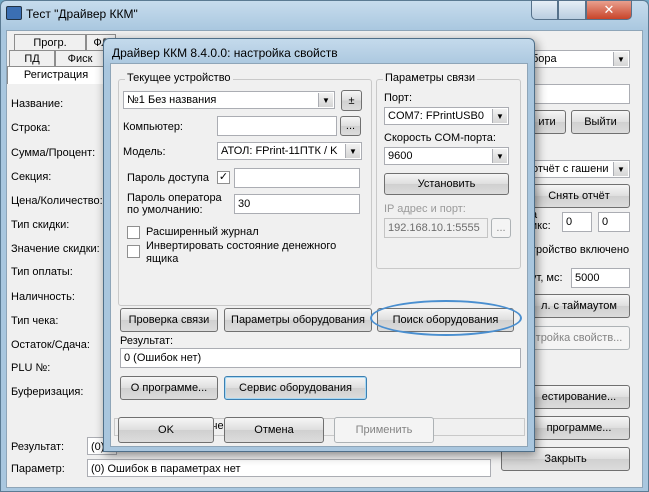  What do you see at coordinates (446, 156) in the screenshot?
I see `speed-combo: 9600 ▼` at bounding box center [446, 156].